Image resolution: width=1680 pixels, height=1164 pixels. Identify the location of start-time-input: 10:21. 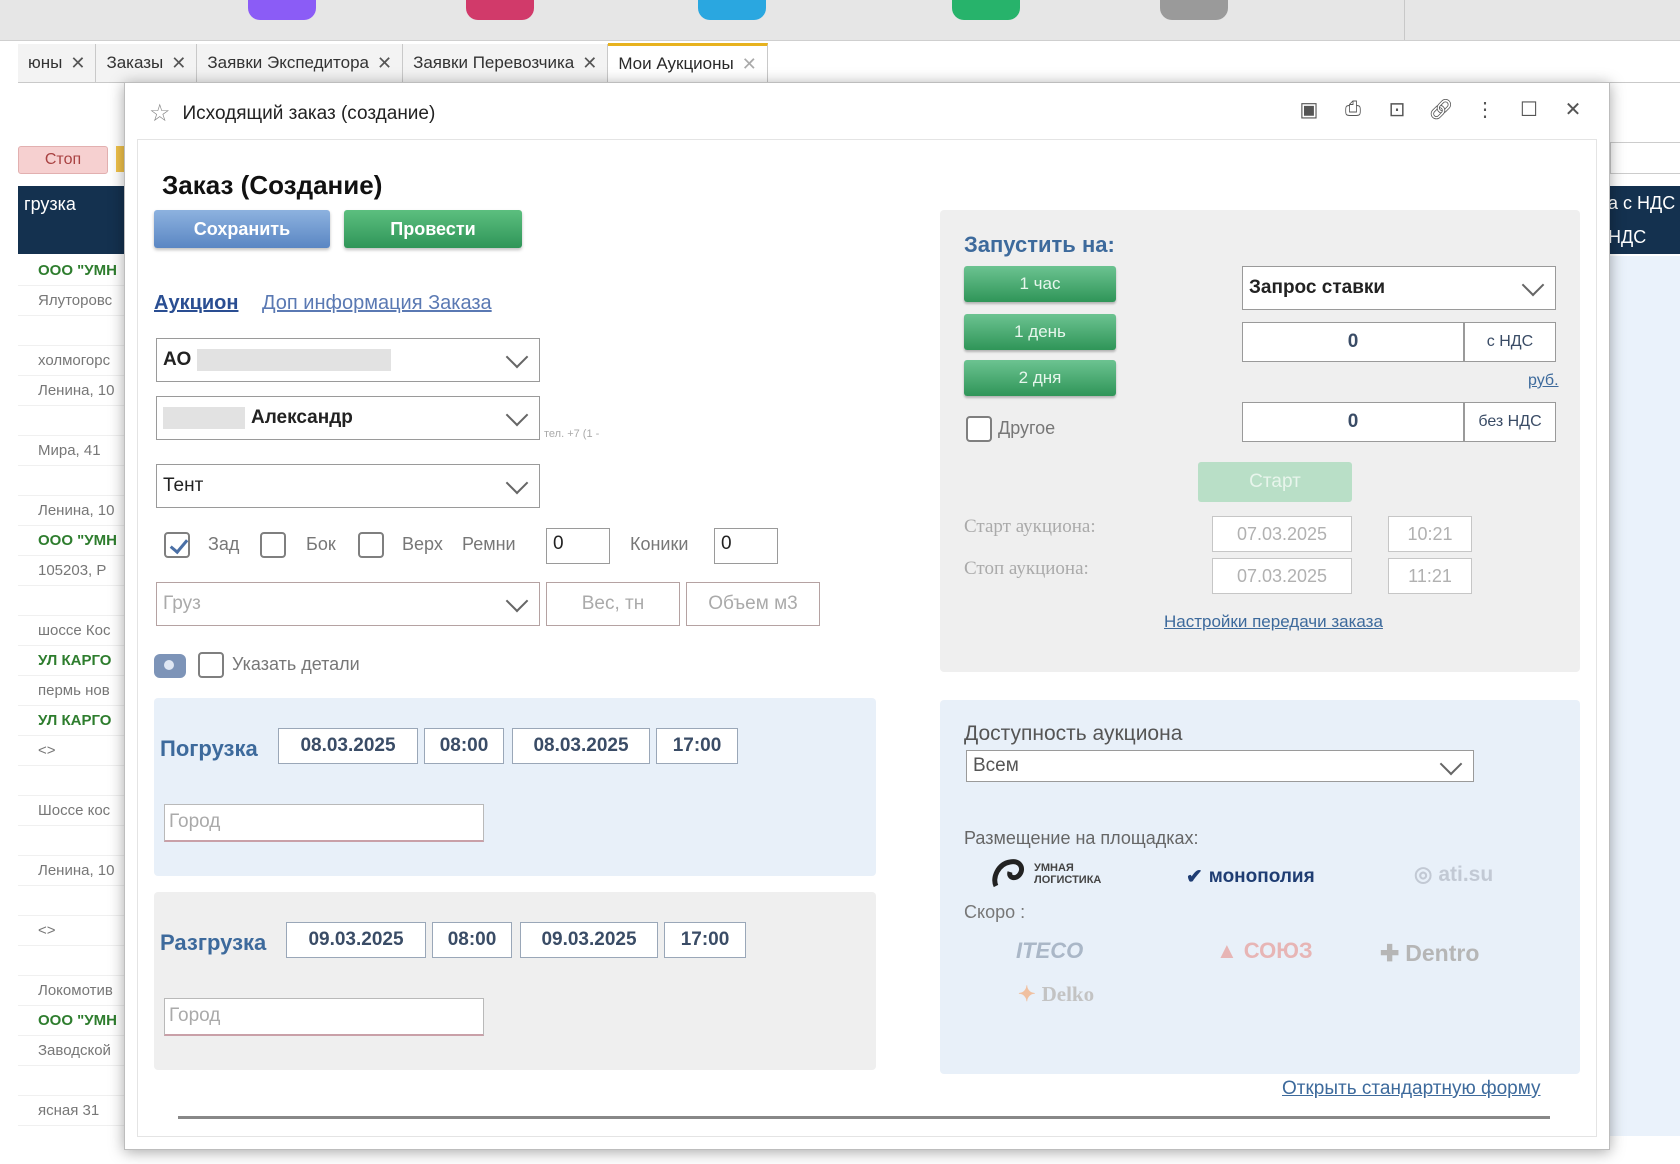
(1430, 534).